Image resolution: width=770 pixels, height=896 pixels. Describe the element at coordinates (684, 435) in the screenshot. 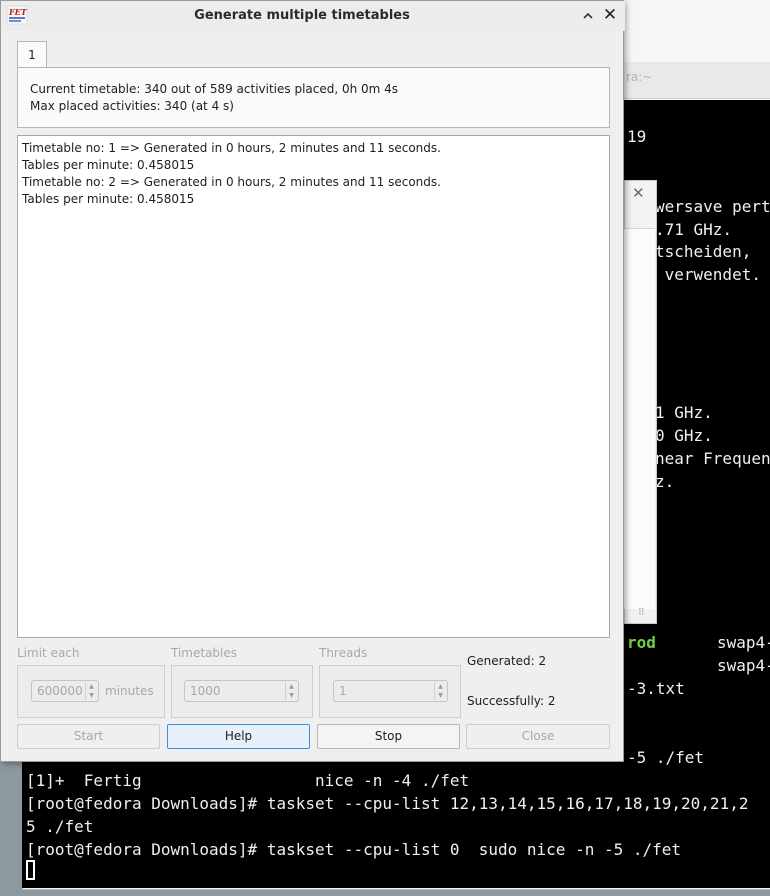

I see `terminal-line: 0 GHz.` at that location.